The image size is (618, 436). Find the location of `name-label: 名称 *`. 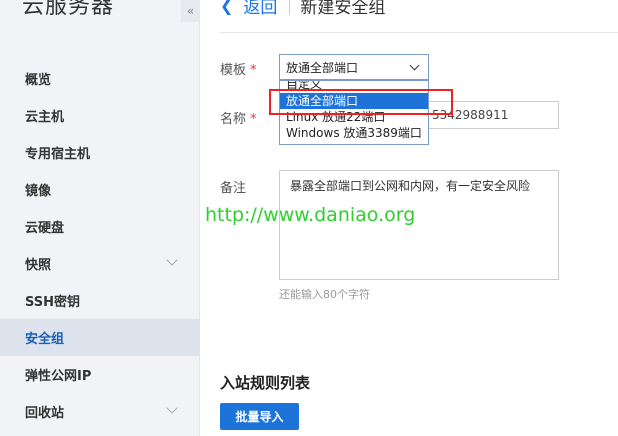

name-label: 名称 * is located at coordinates (238, 119).